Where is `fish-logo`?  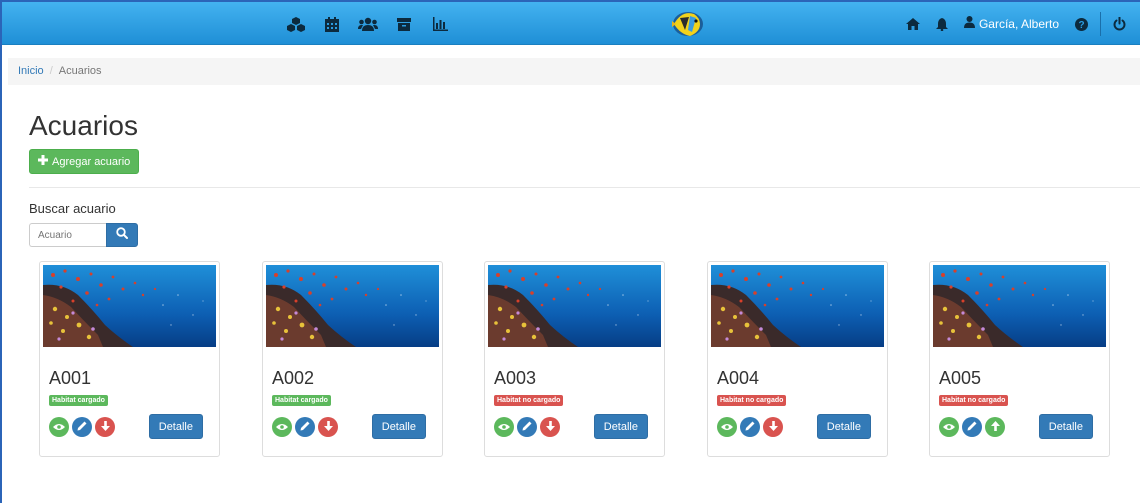
fish-logo is located at coordinates (688, 24).